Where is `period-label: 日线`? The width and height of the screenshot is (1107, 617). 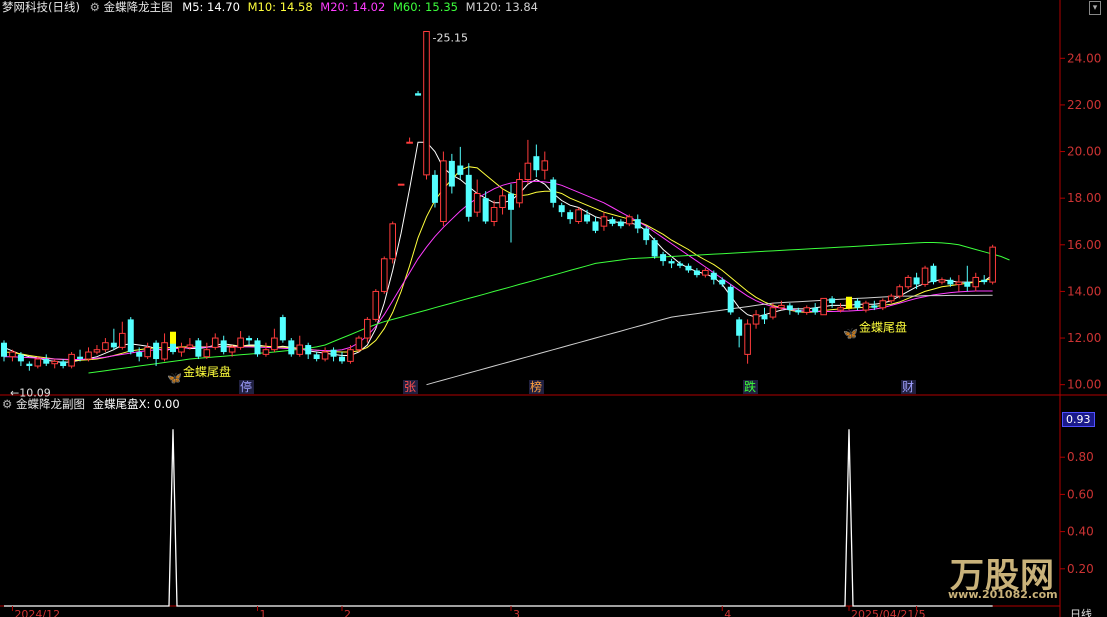
period-label: 日线 is located at coordinates (1081, 612).